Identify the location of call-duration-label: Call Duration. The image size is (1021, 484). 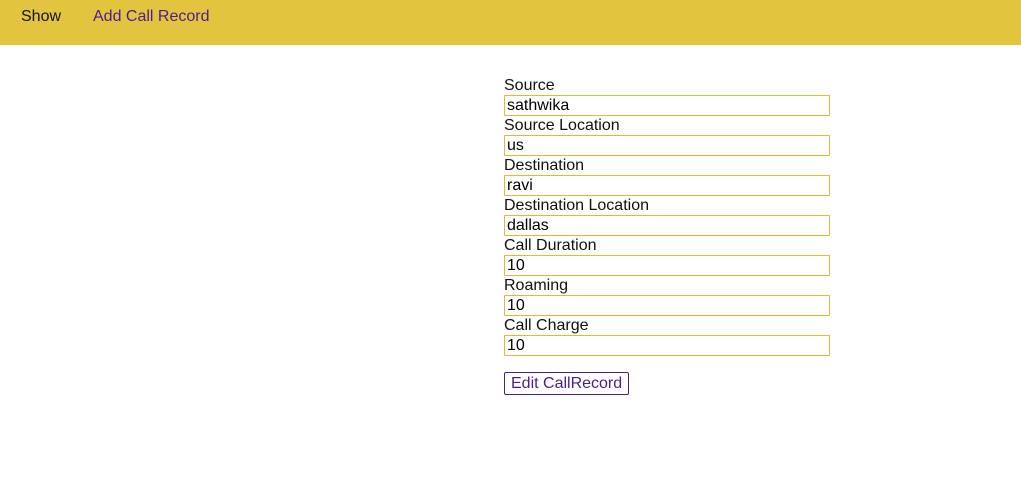
(550, 245).